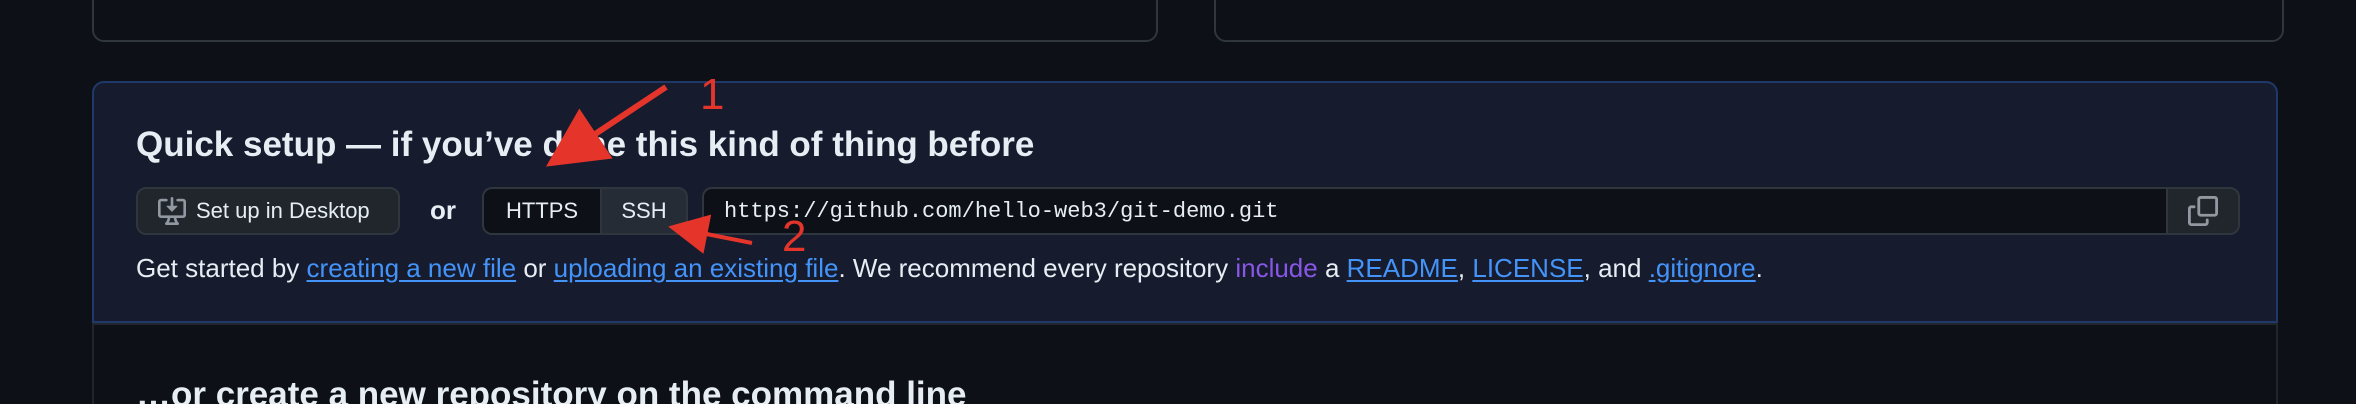 Image resolution: width=2356 pixels, height=404 pixels. Describe the element at coordinates (1037, 268) in the screenshot. I see `getting-started-middle: . We recommend every repository` at that location.